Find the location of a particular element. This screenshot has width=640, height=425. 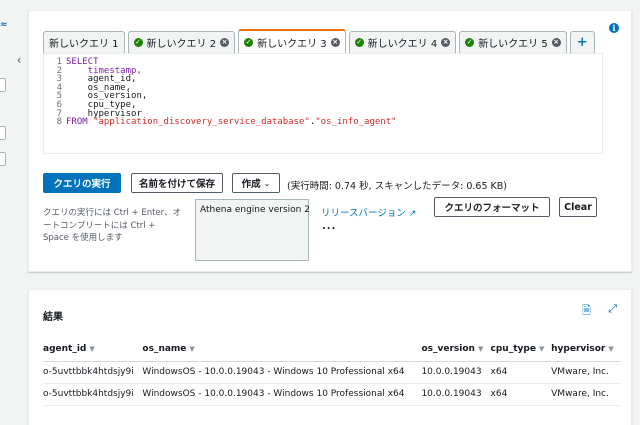

clear-label: Clear is located at coordinates (578, 207).